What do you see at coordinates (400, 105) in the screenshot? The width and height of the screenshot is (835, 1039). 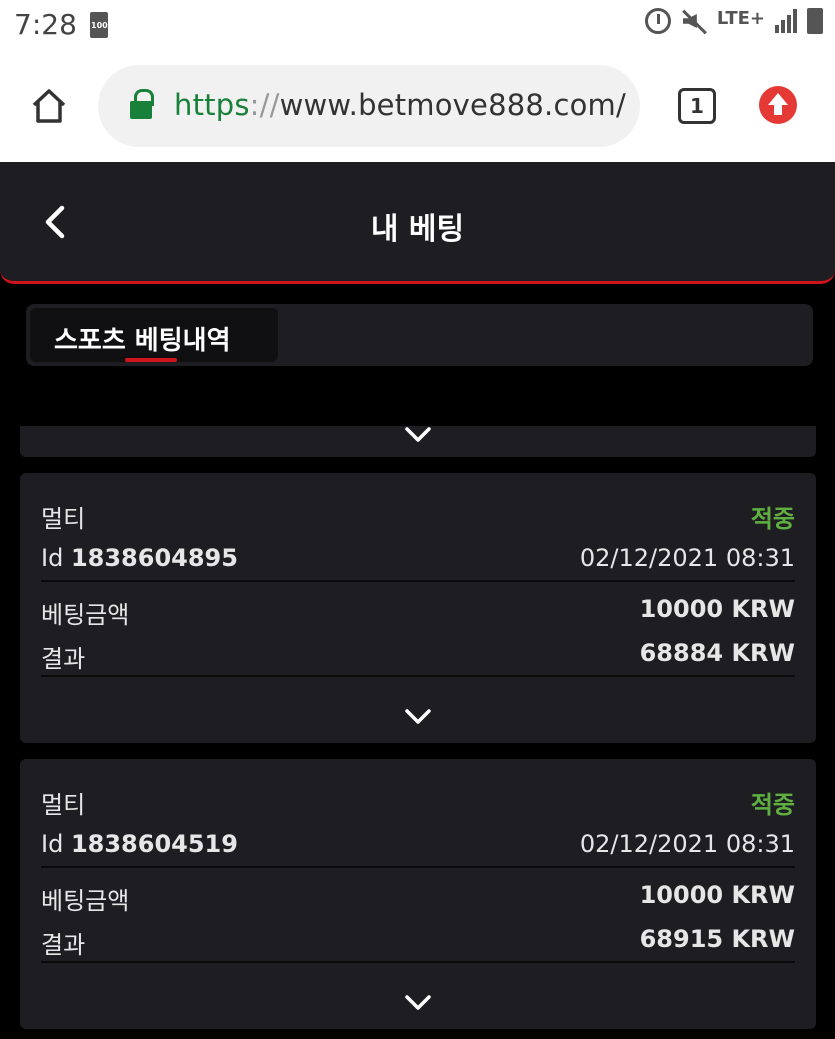 I see `url-text: https://www.betmove888.com/` at bounding box center [400, 105].